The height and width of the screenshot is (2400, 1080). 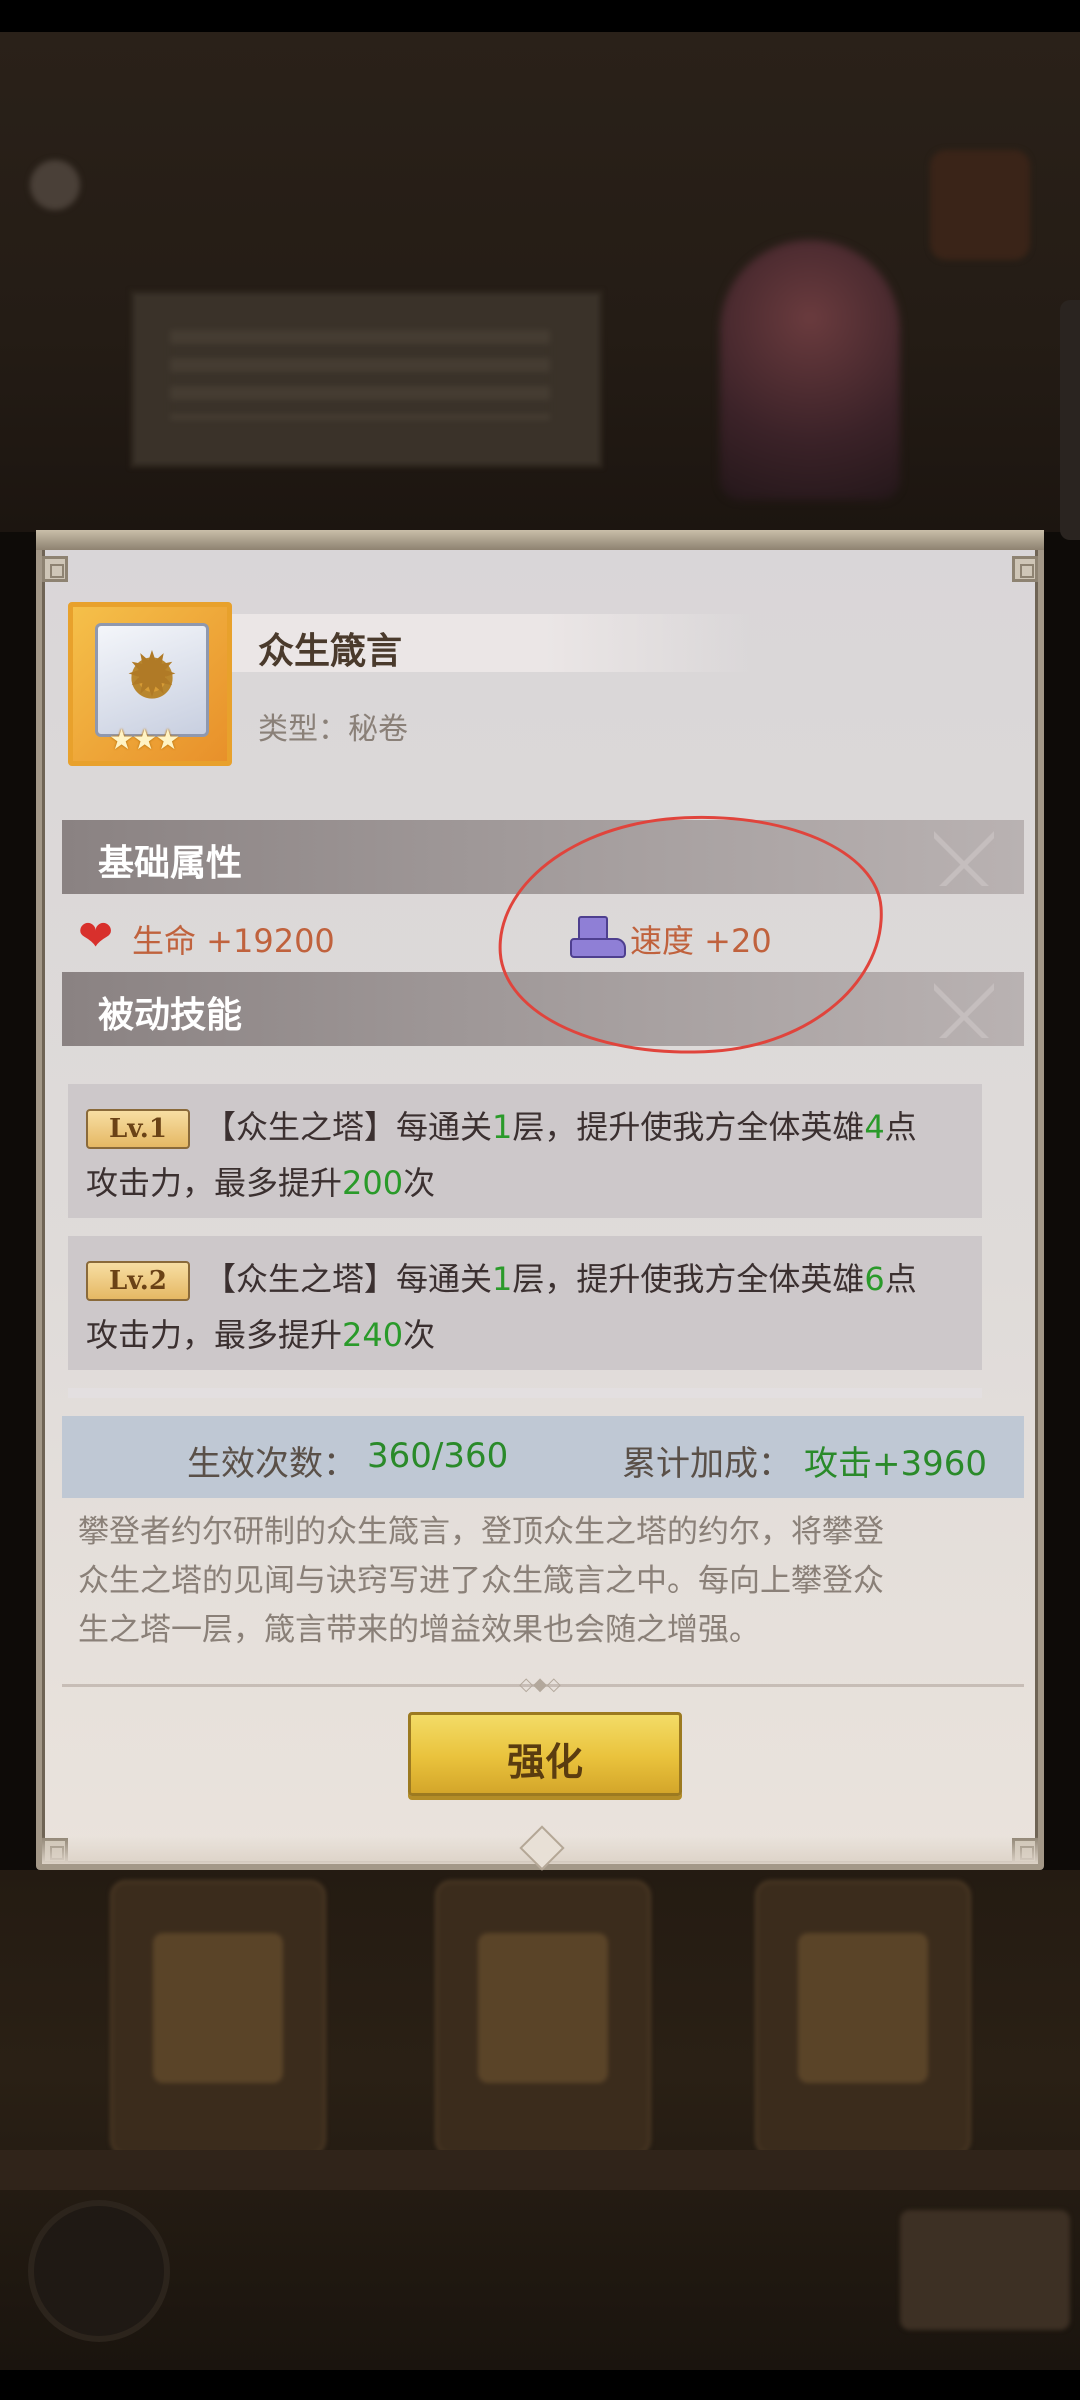 What do you see at coordinates (525, 1151) in the screenshot?
I see `skill-entry-lv1: Lv.1 【众生之塔】每通关1层，提升使我方全体英雄4点 攻击力，最多提升200次` at bounding box center [525, 1151].